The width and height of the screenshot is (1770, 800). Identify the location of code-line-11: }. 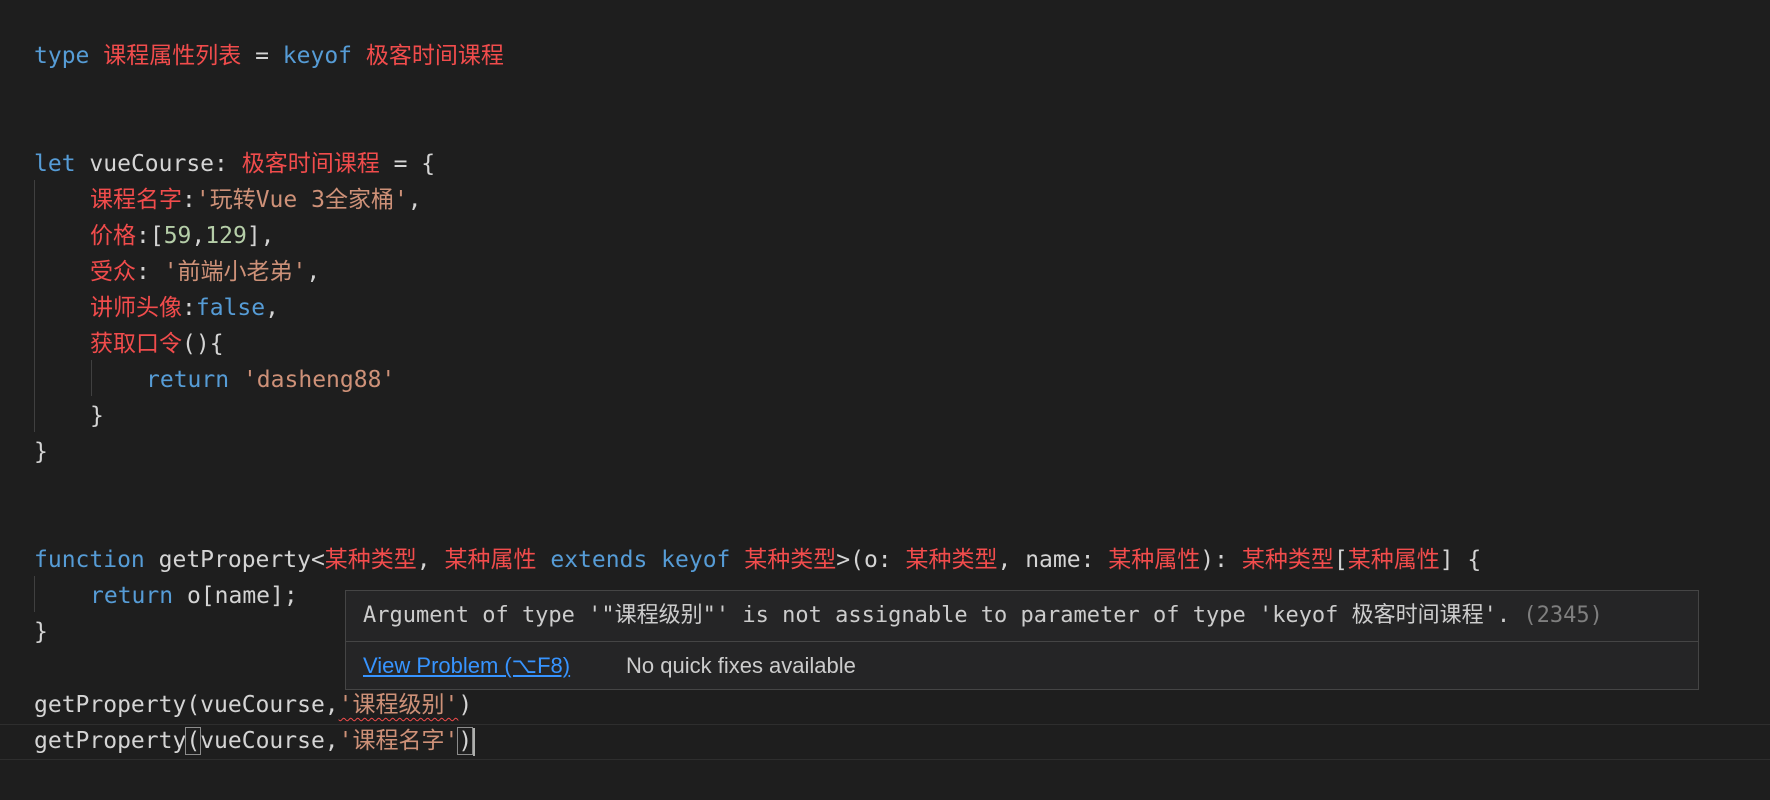
(97, 416).